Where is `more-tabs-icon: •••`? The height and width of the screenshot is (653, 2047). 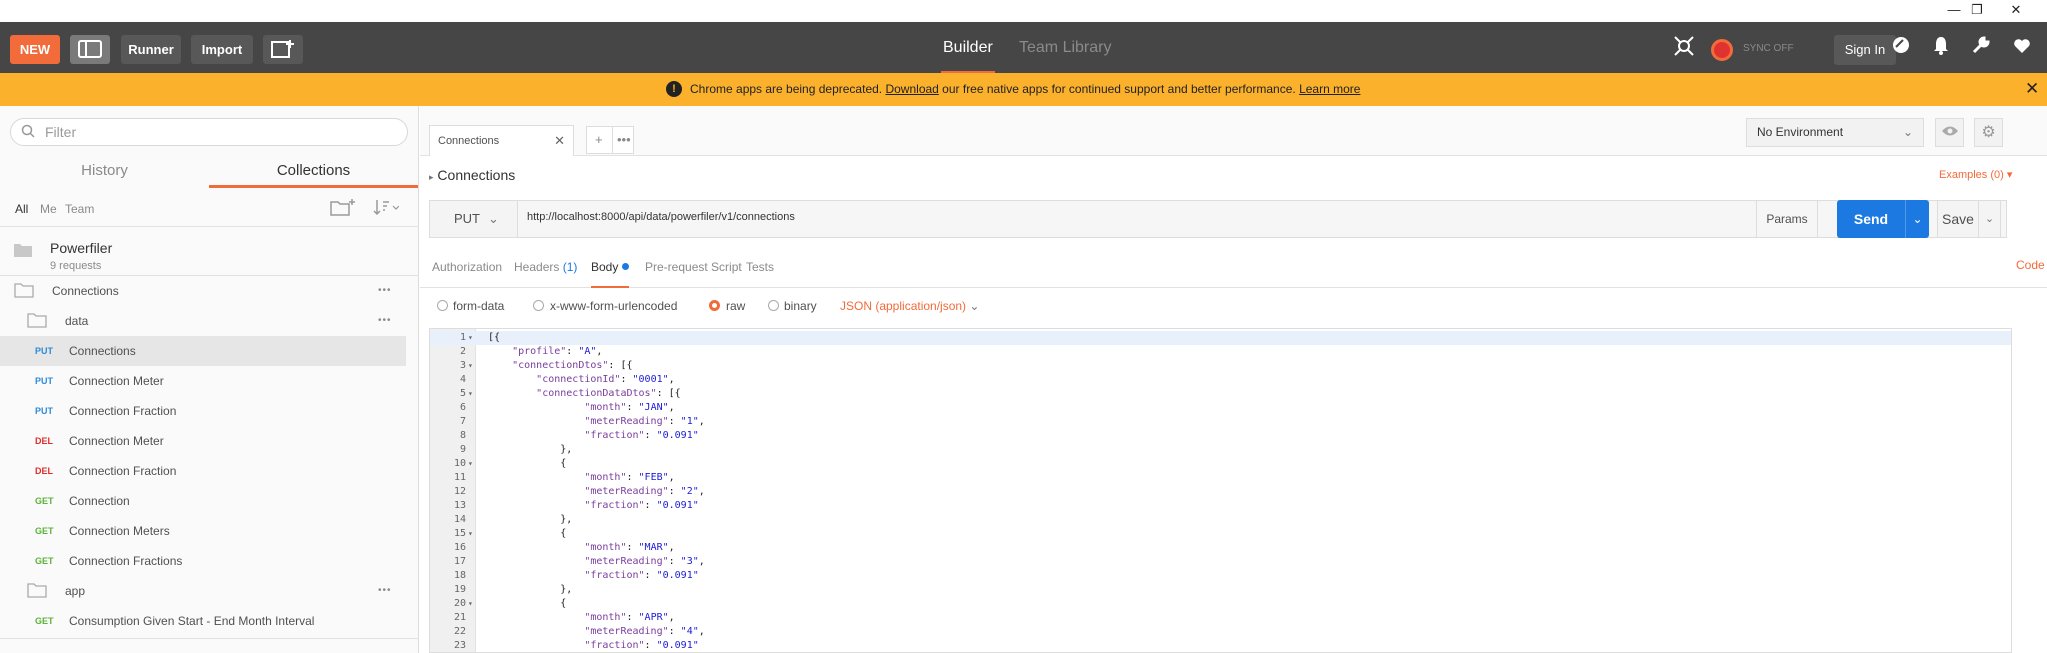
more-tabs-icon: ••• is located at coordinates (624, 140).